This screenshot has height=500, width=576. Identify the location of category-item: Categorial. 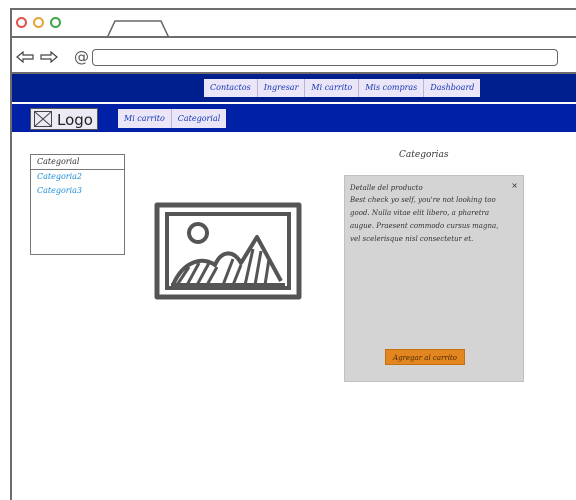
(77, 162).